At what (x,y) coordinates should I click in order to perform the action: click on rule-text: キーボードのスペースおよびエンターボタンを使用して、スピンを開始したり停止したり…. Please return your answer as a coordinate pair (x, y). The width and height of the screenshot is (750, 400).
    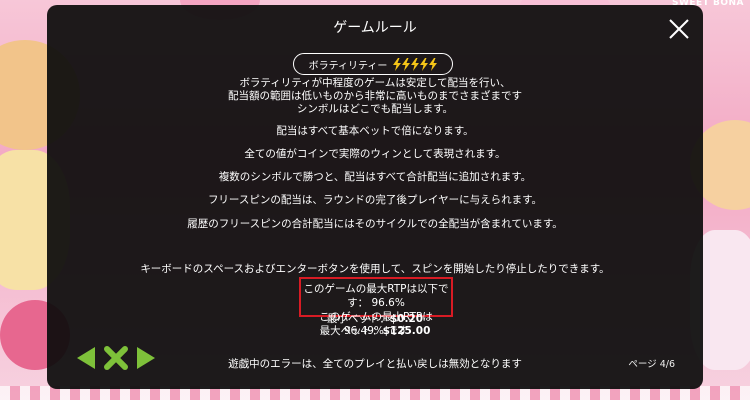
    Looking at the image, I should click on (375, 269).